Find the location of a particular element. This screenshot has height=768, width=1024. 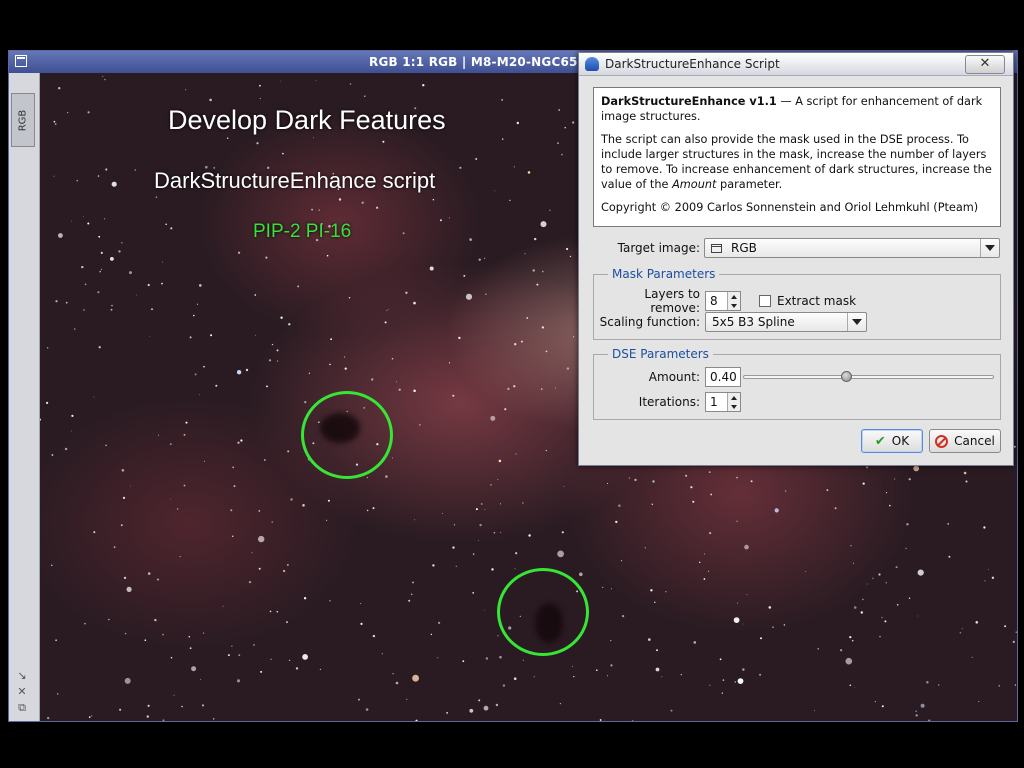

close-button: ✕ is located at coordinates (985, 64).